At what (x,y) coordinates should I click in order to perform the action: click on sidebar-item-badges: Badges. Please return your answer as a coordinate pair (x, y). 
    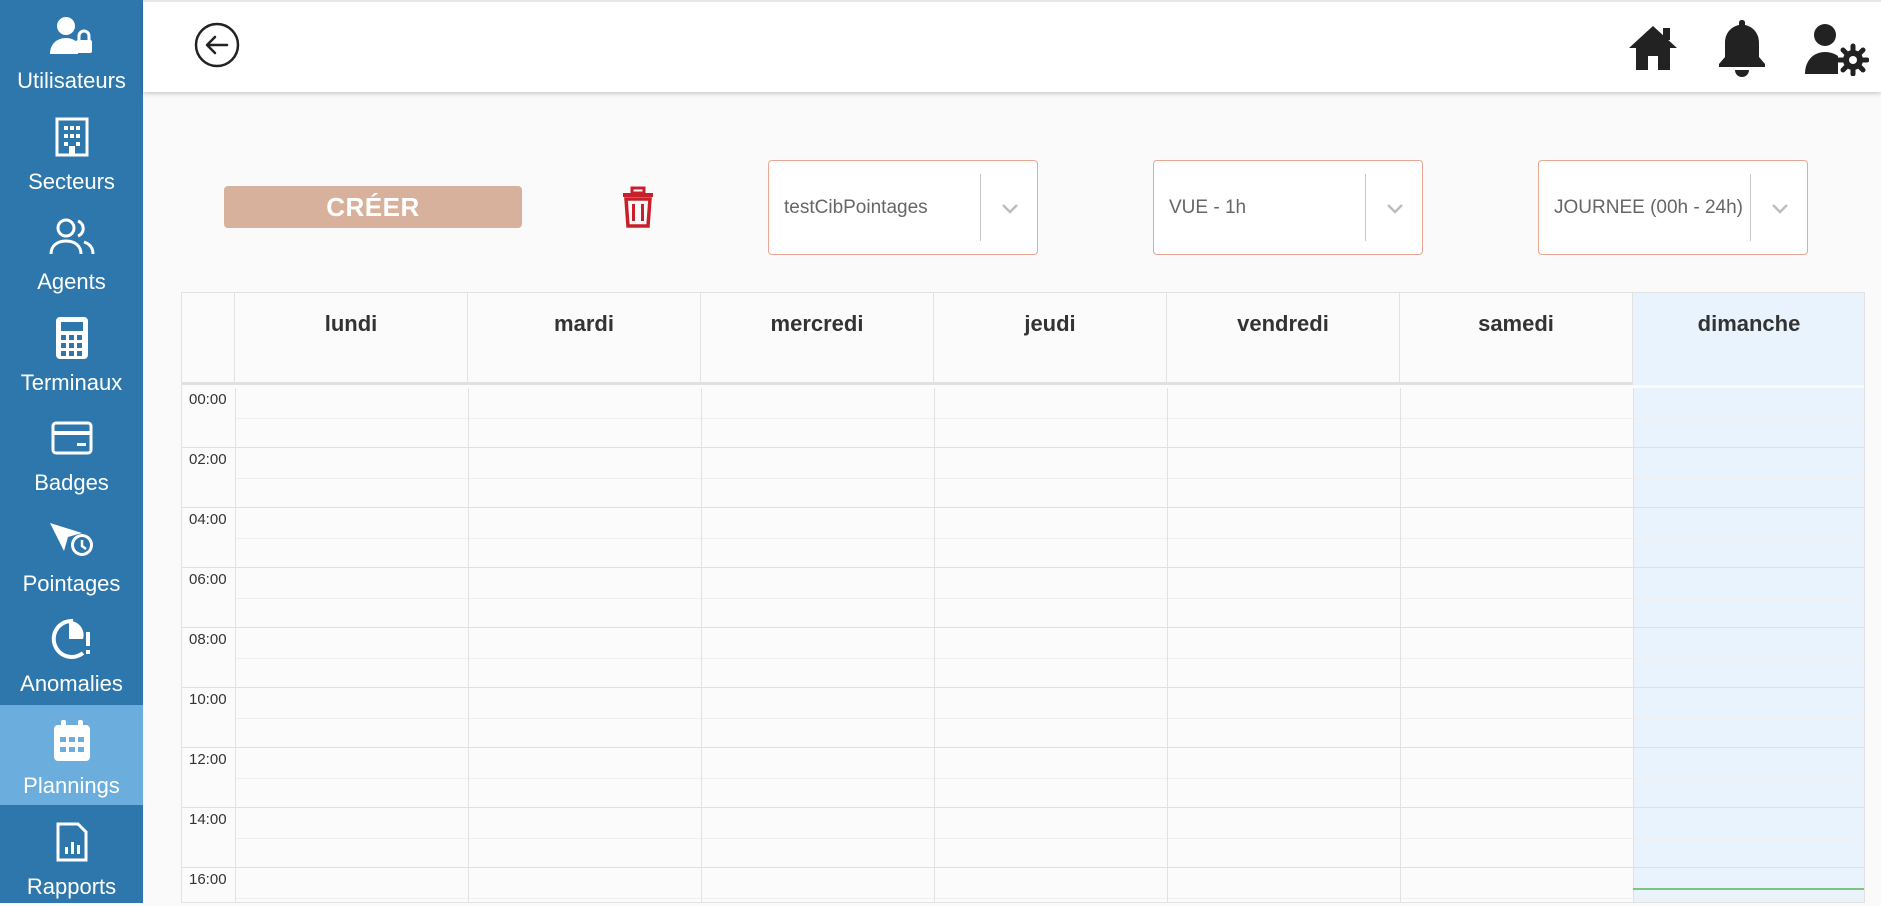
    Looking at the image, I should click on (71, 452).